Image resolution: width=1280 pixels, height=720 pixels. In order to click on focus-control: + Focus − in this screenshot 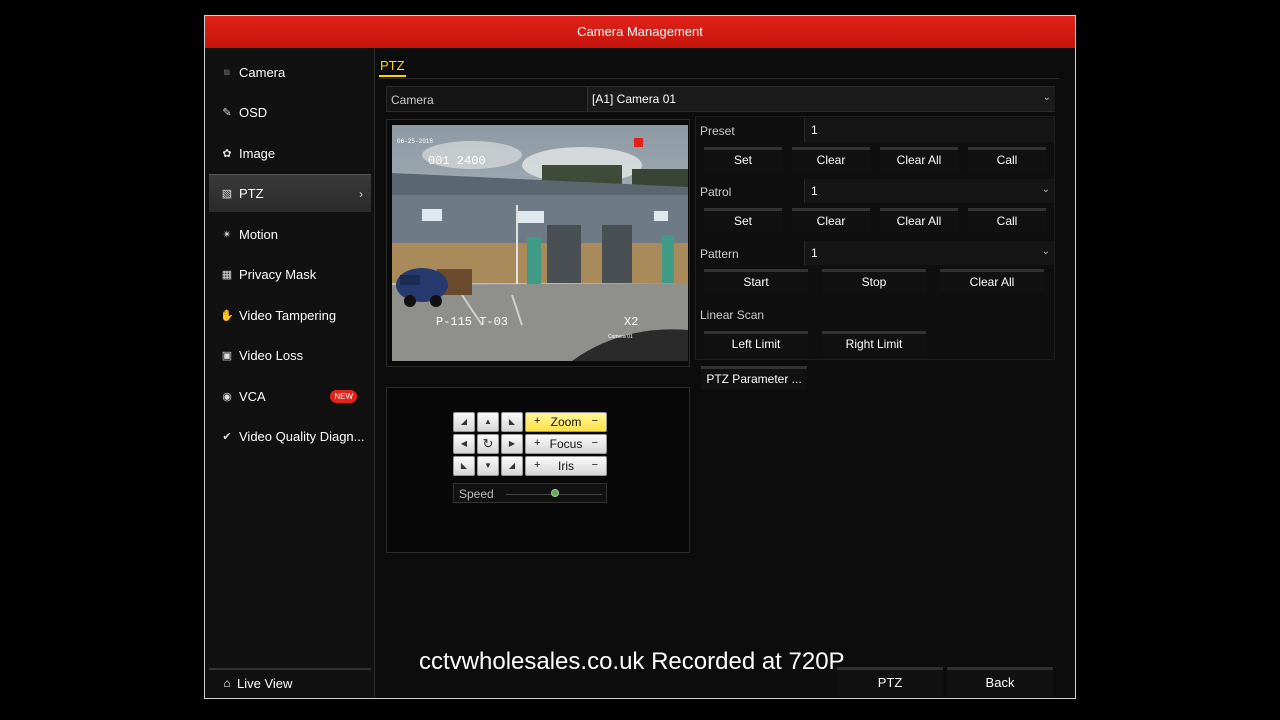, I will do `click(566, 444)`.